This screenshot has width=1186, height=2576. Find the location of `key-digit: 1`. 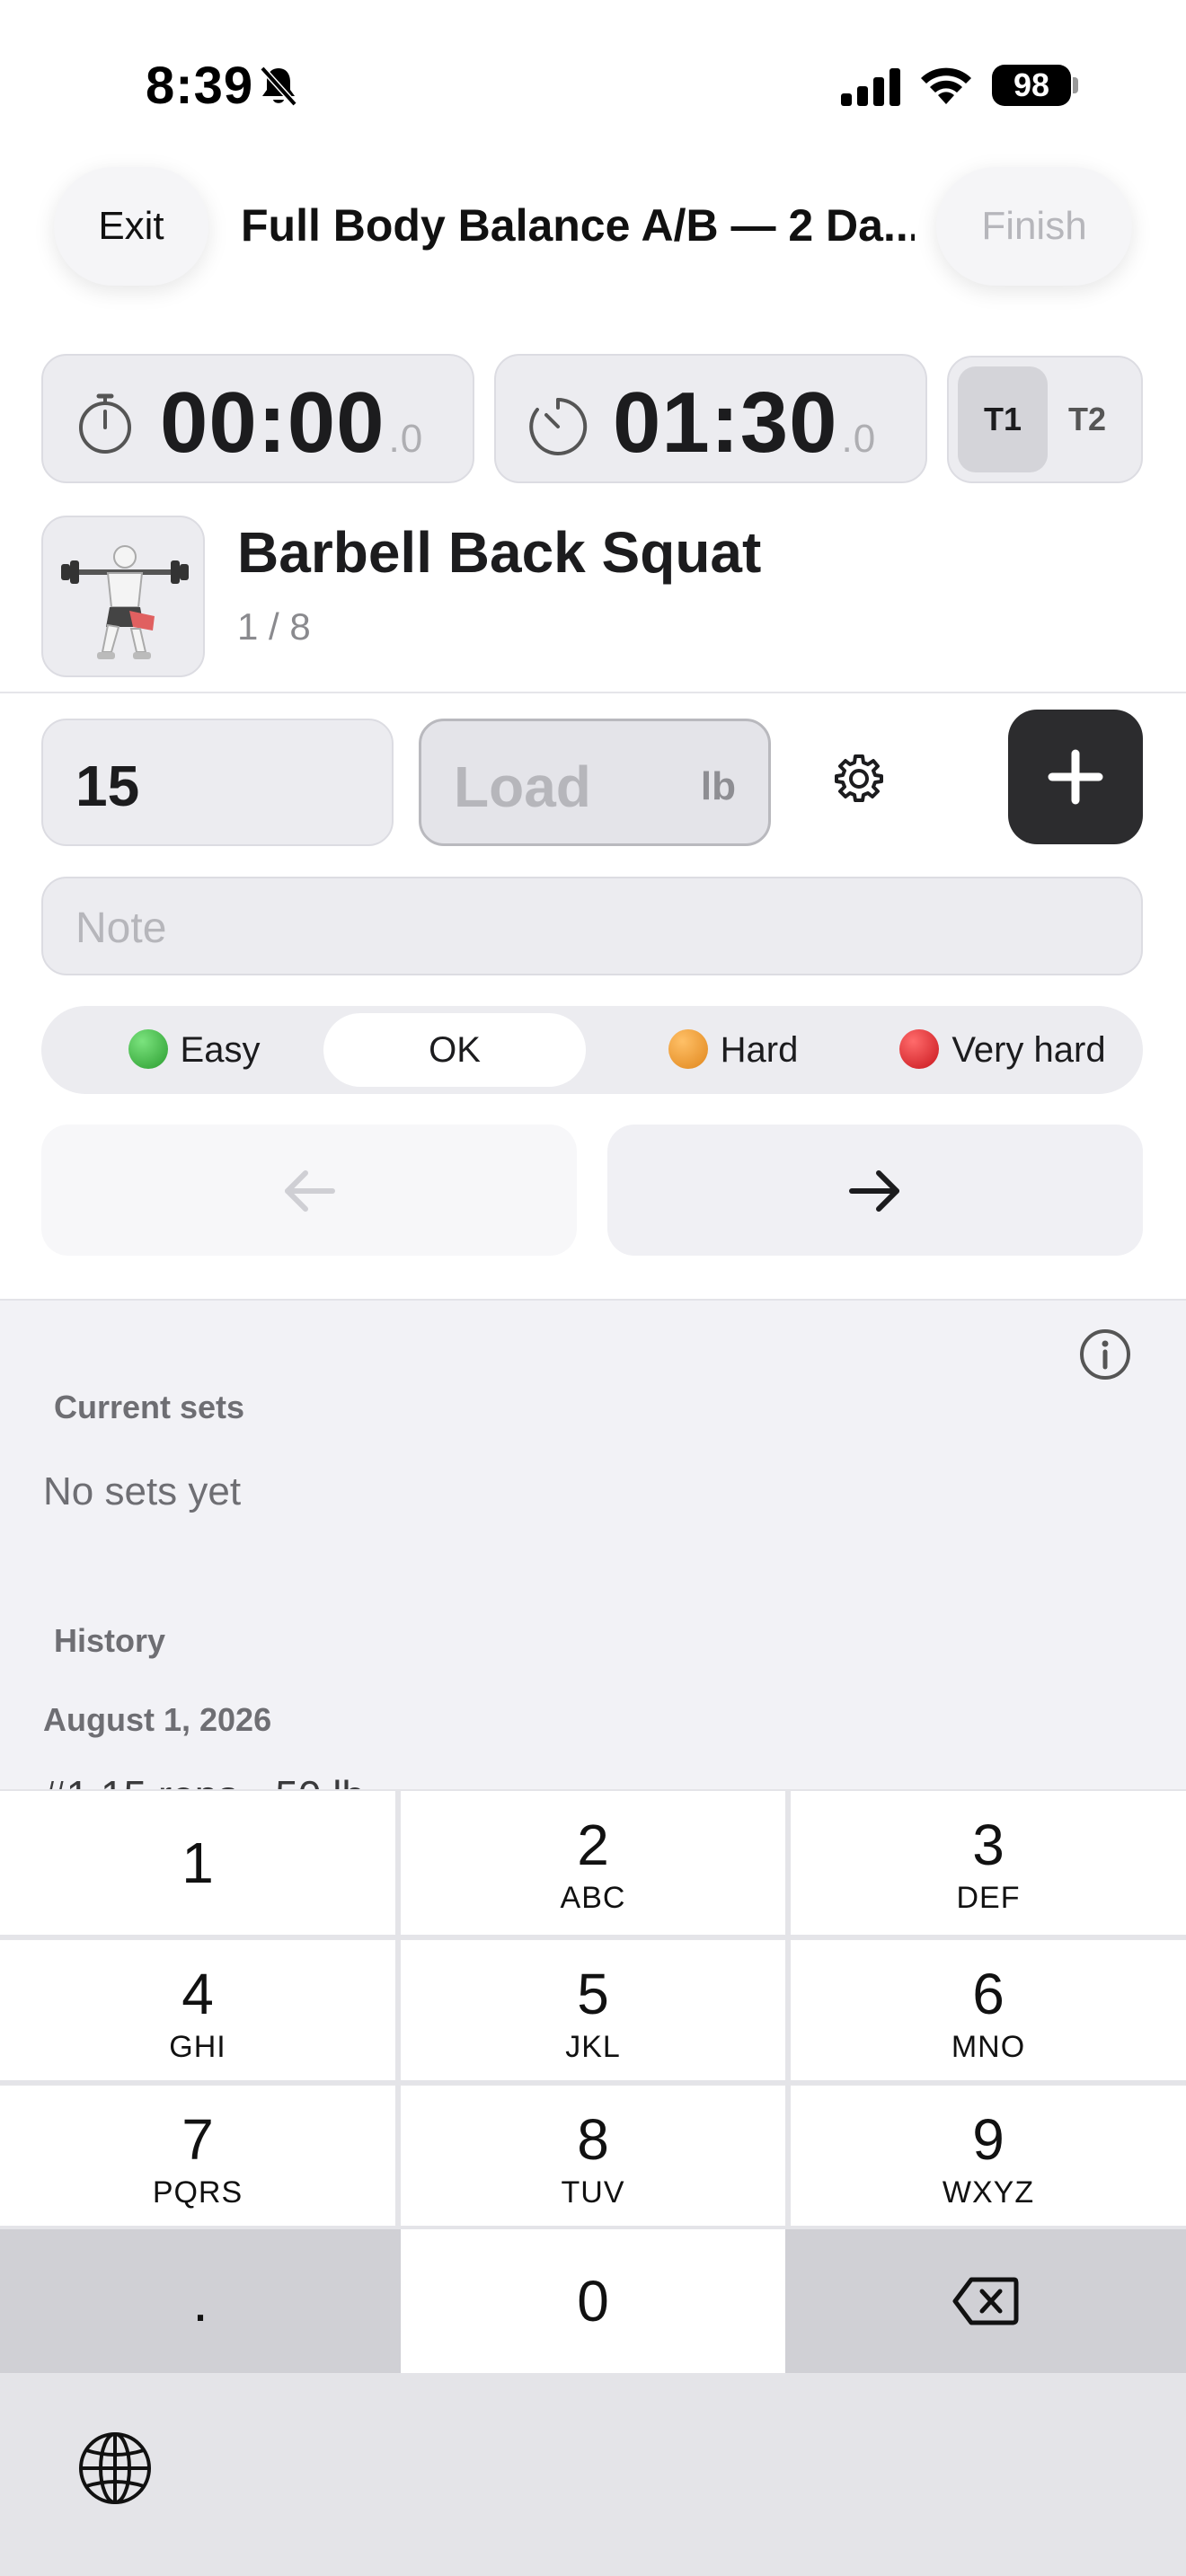

key-digit: 1 is located at coordinates (197, 1863).